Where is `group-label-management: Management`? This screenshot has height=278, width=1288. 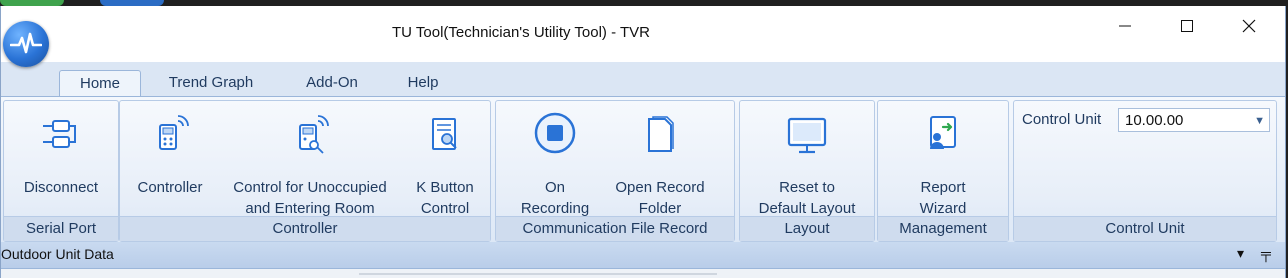 group-label-management: Management is located at coordinates (943, 228).